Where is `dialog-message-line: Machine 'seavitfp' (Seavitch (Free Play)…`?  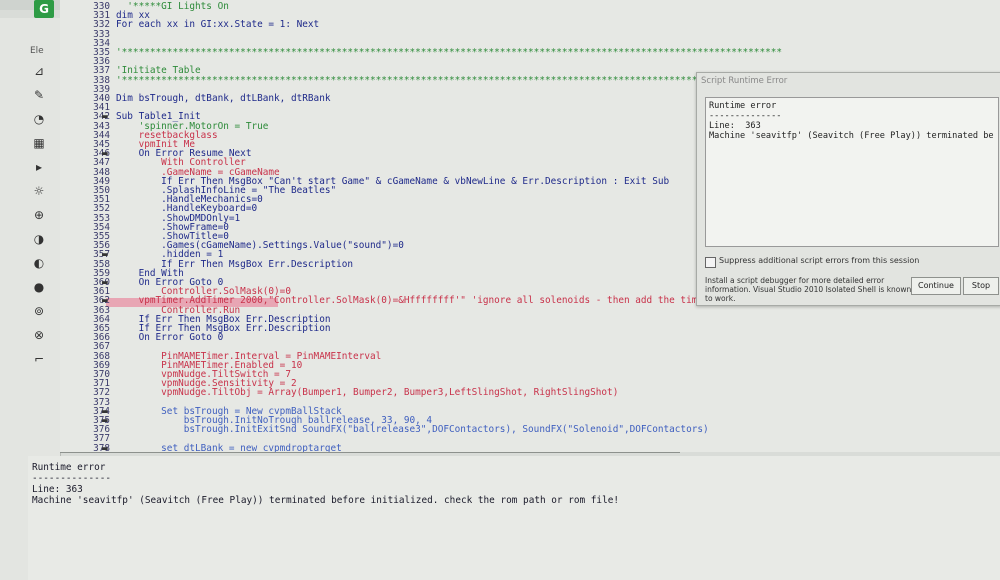 dialog-message-line: Machine 'seavitfp' (Seavitch (Free Play)… is located at coordinates (851, 136).